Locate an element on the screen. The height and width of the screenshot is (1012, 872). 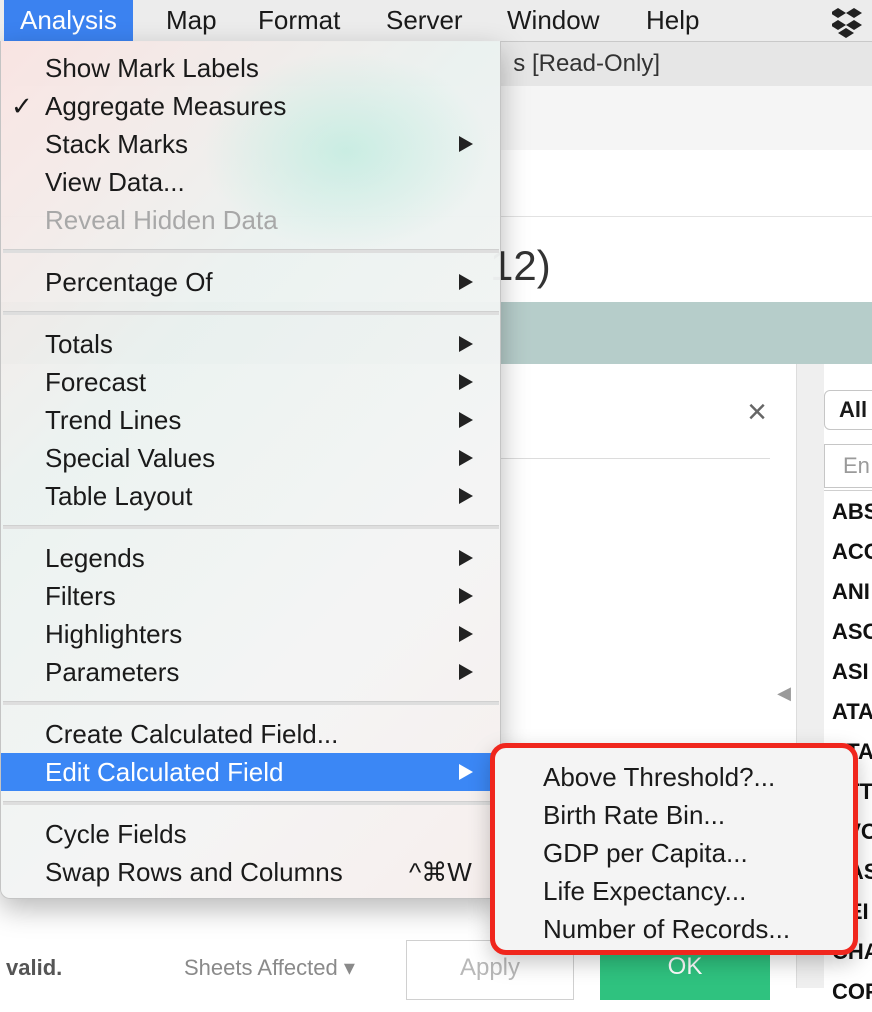
menu-item-label: Special Values is located at coordinates (130, 458).